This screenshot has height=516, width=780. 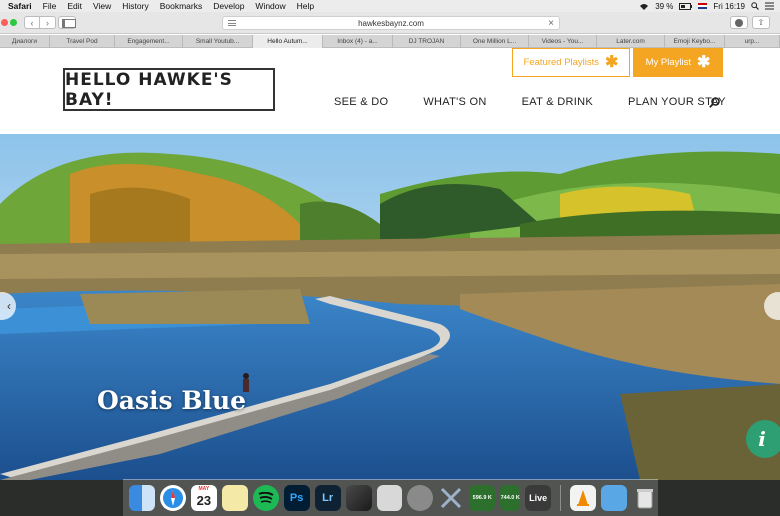 What do you see at coordinates (67, 22) in the screenshot?
I see `sidebar-toggle-button` at bounding box center [67, 22].